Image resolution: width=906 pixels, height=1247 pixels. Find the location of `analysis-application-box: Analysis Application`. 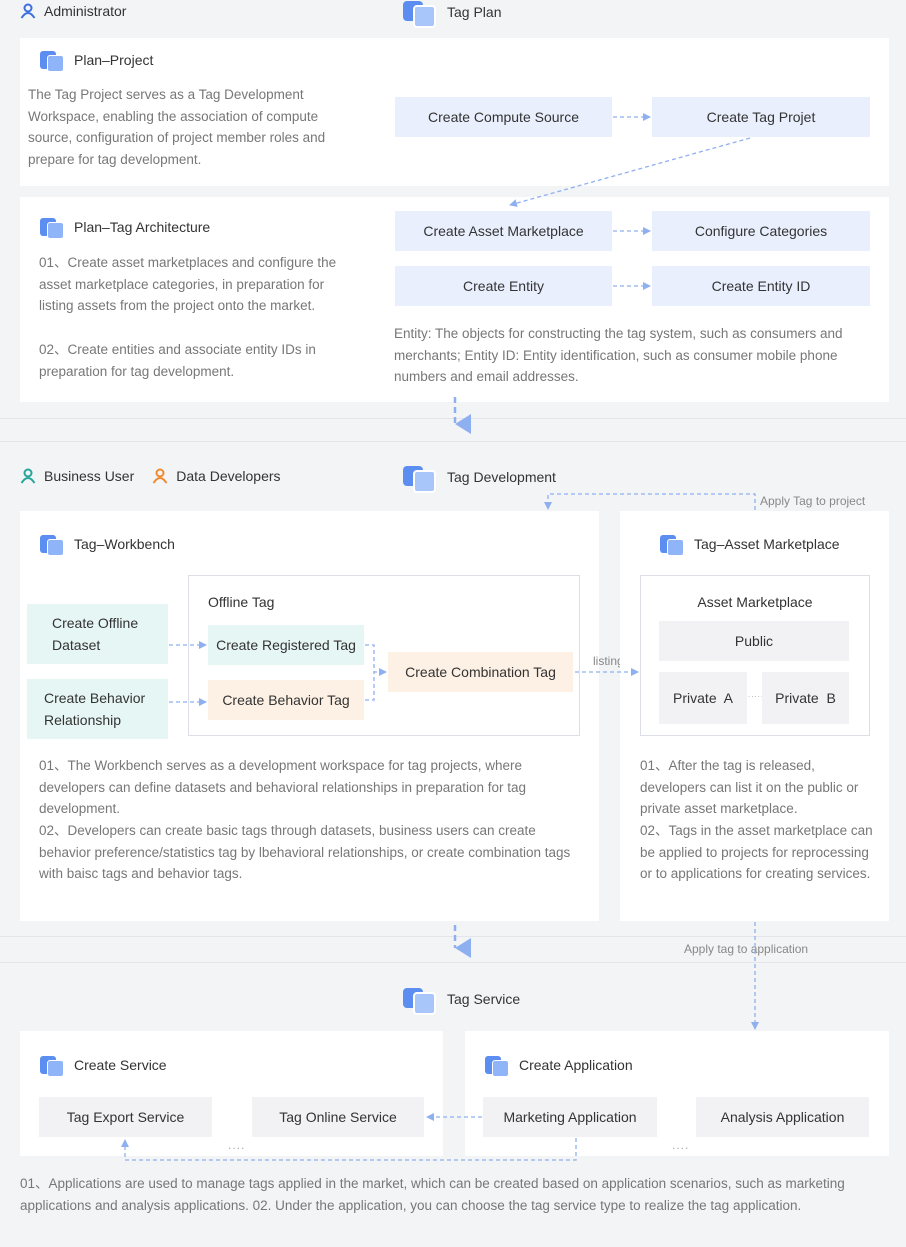

analysis-application-box: Analysis Application is located at coordinates (782, 1117).